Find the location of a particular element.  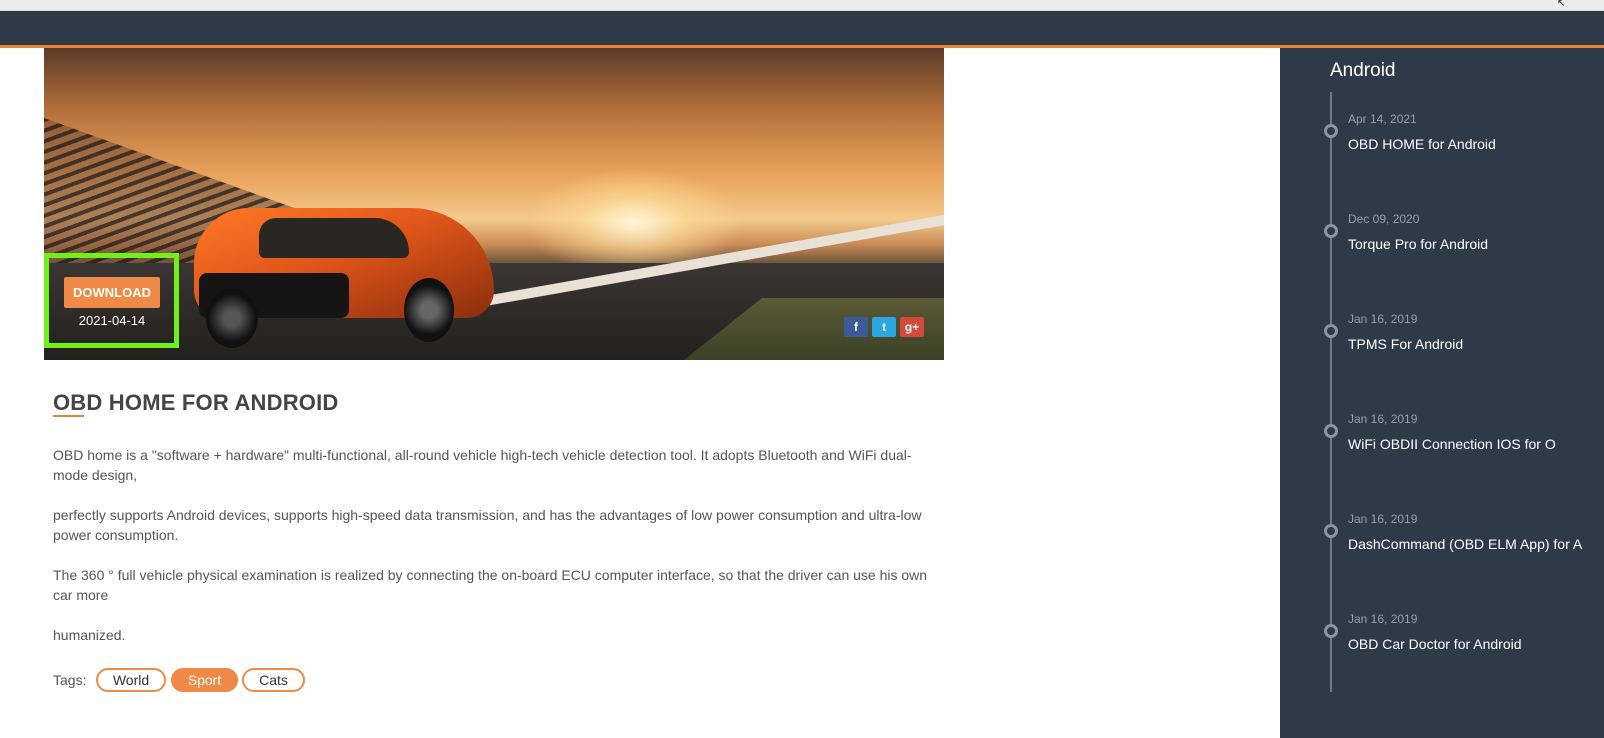

mouse-cursor-icon: ↖ is located at coordinates (1561, 4).